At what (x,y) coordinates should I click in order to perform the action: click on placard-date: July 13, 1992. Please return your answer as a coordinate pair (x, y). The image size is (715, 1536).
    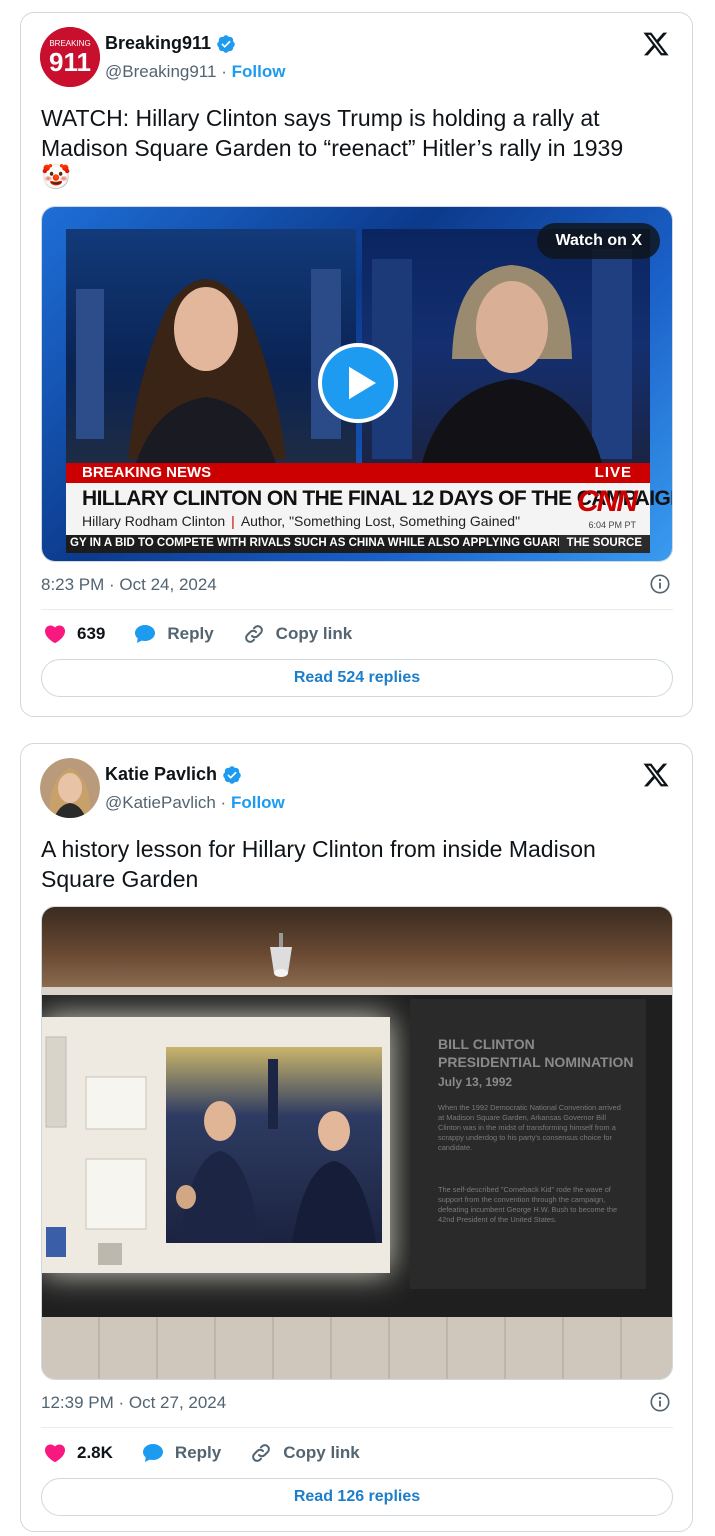
    Looking at the image, I should click on (475, 1082).